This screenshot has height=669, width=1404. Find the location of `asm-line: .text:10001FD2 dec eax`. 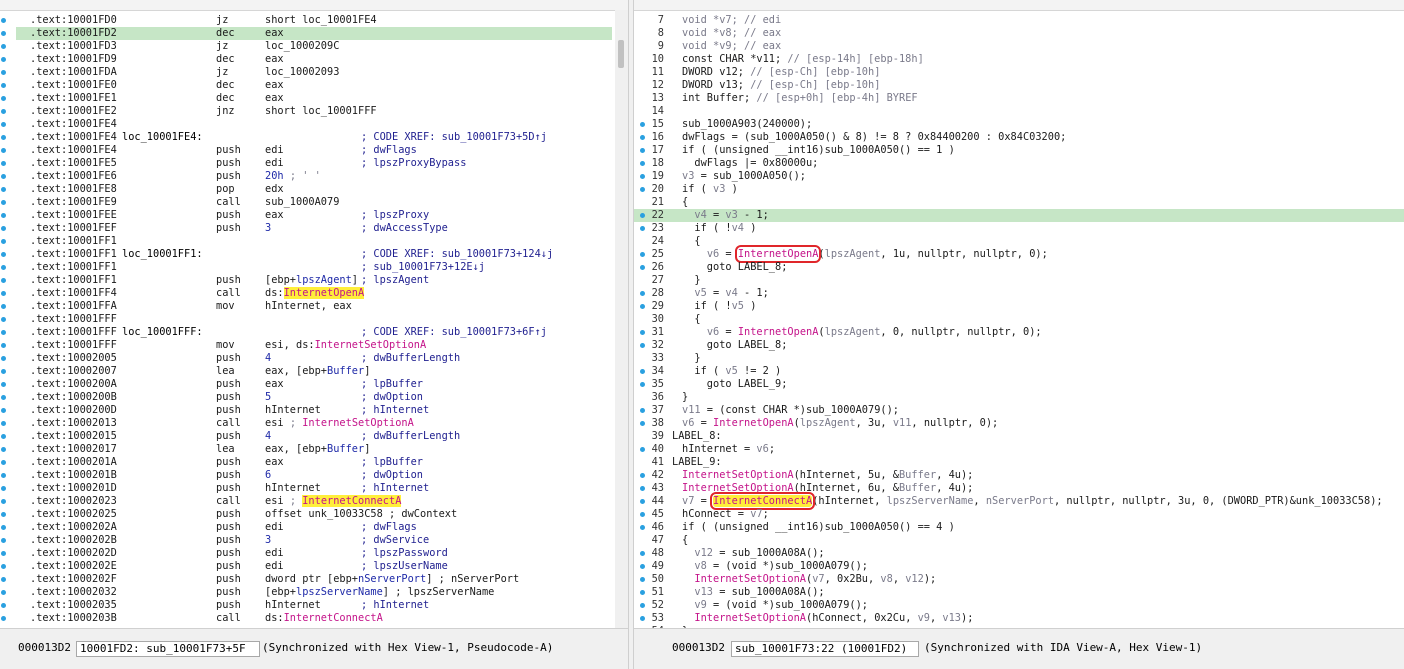

asm-line: .text:10001FD2 dec eax is located at coordinates (314, 33).